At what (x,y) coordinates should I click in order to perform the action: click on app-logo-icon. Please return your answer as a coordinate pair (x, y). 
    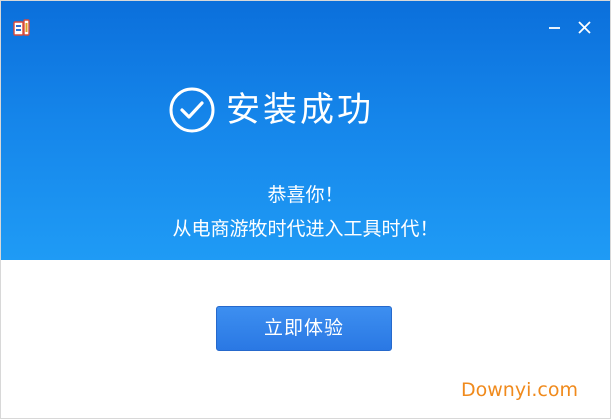
    Looking at the image, I should click on (22, 28).